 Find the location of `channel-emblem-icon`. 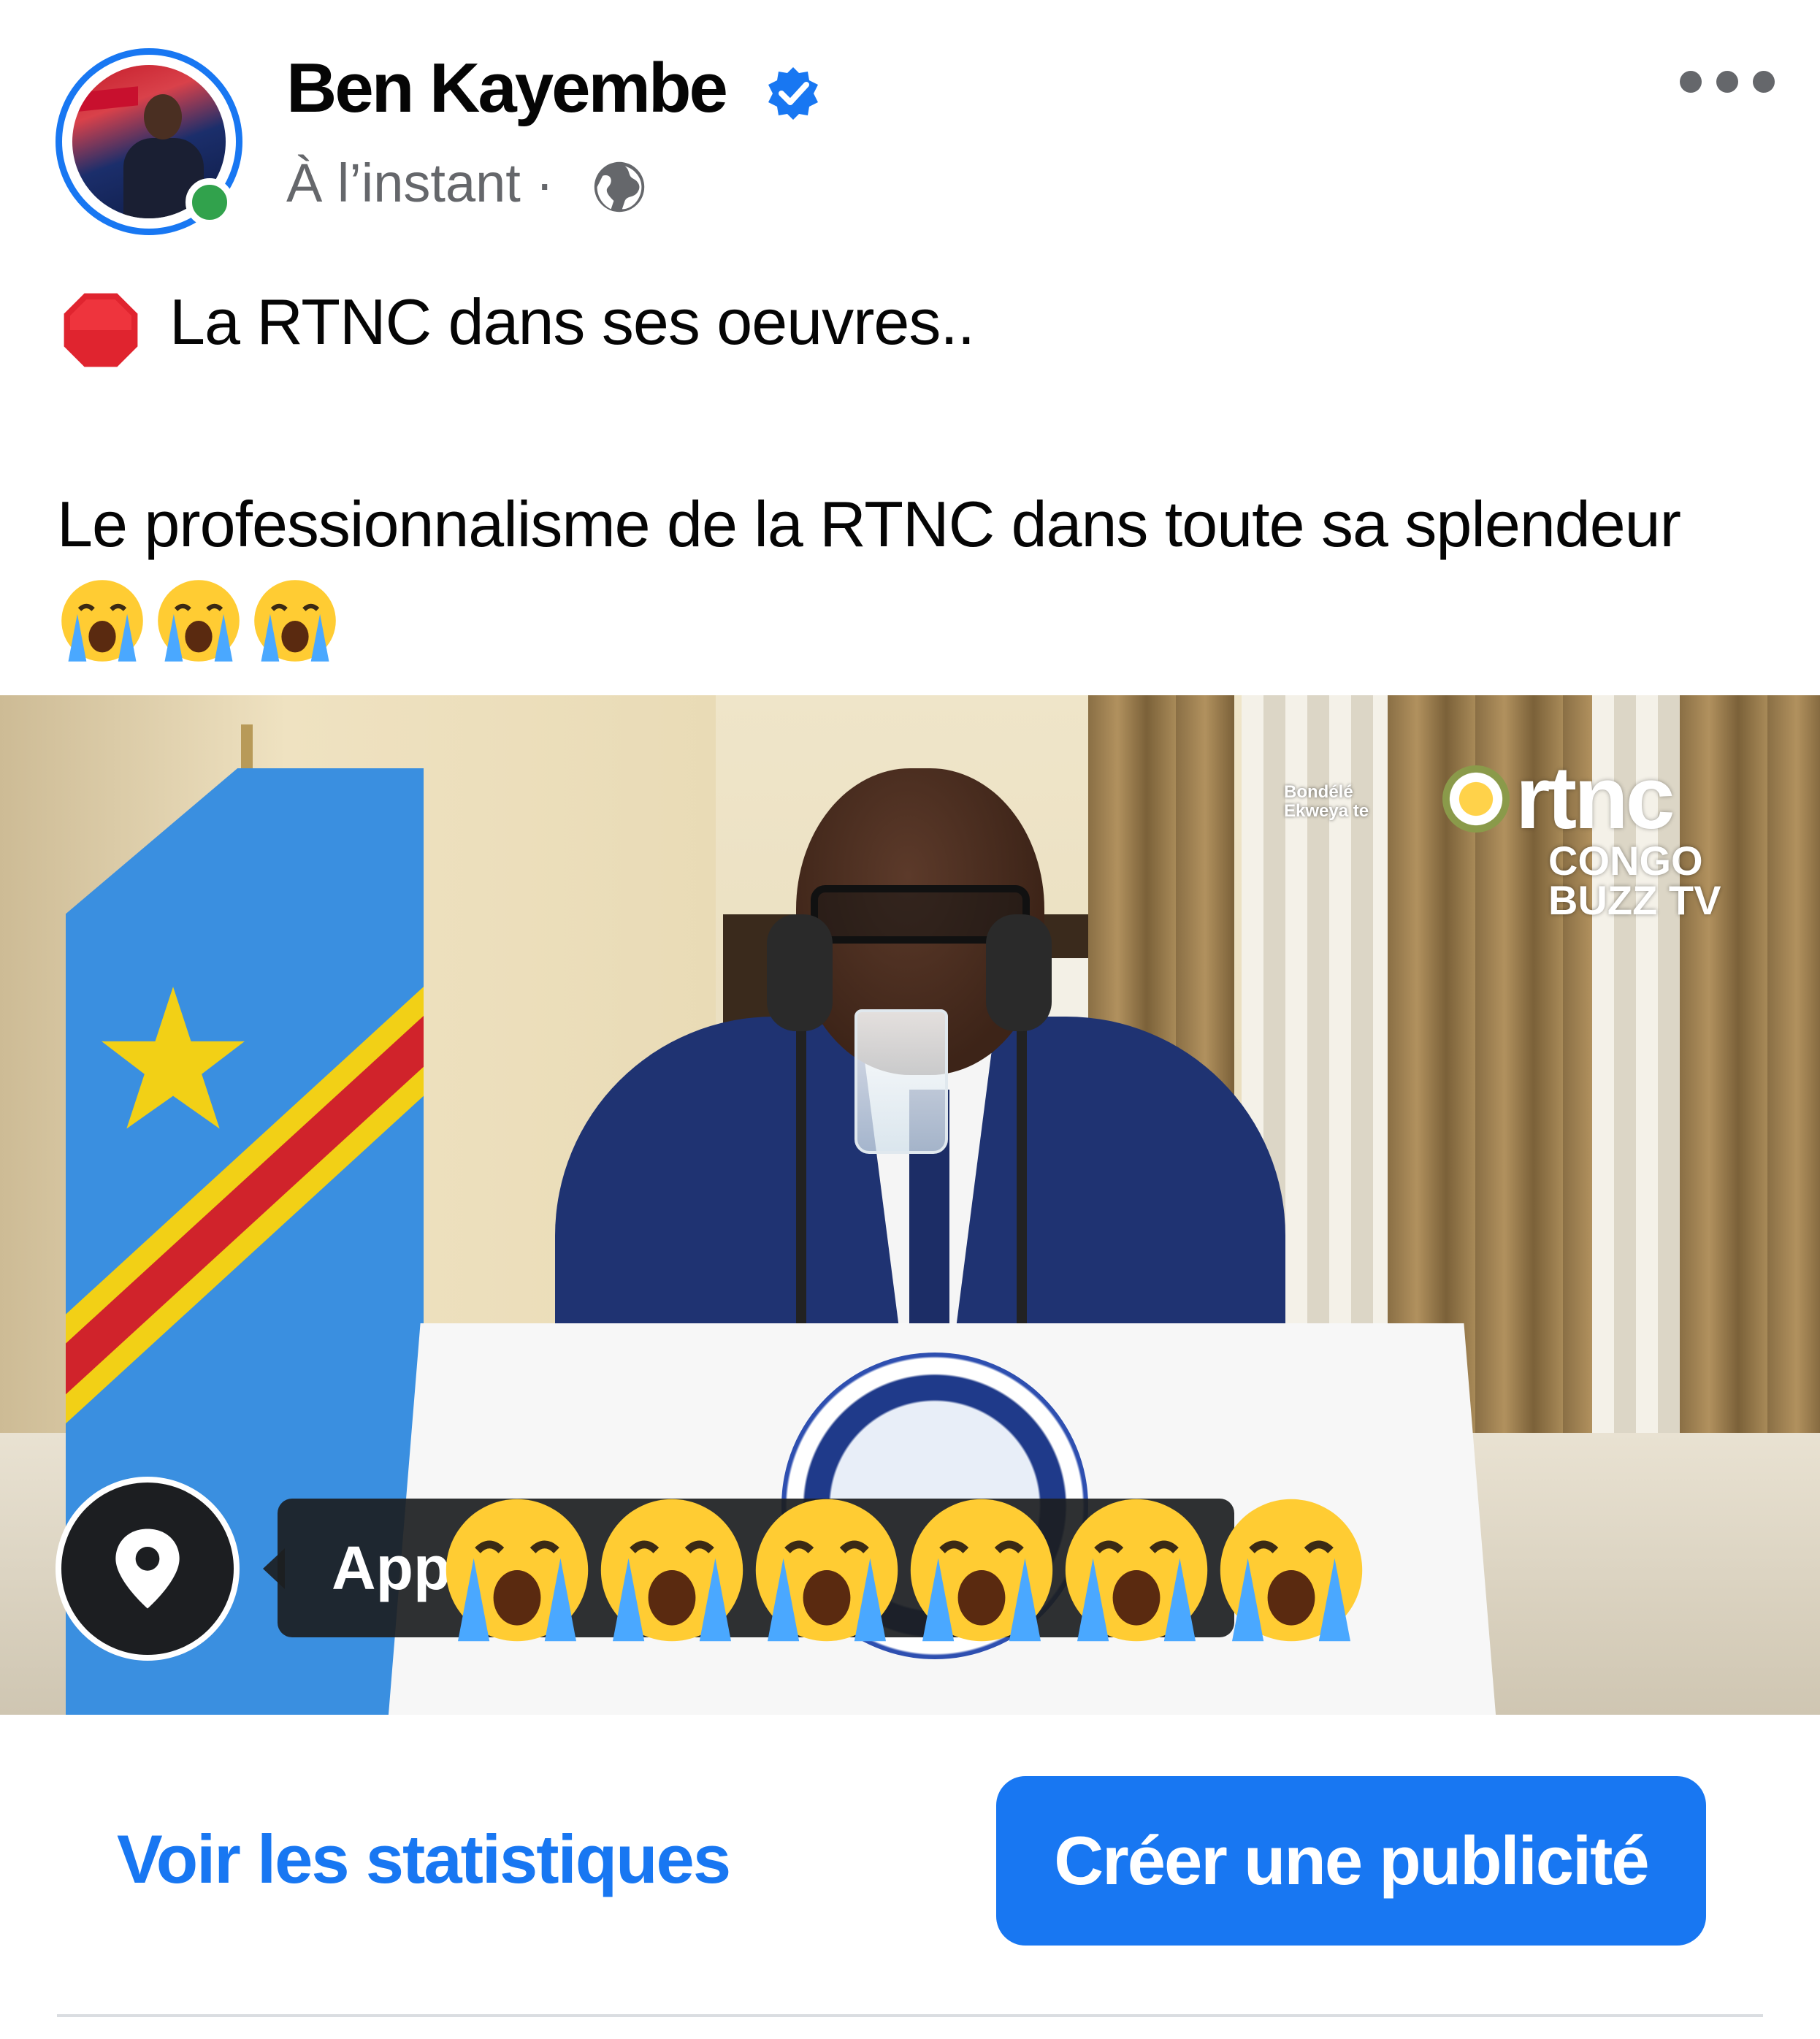

channel-emblem-icon is located at coordinates (1476, 799).